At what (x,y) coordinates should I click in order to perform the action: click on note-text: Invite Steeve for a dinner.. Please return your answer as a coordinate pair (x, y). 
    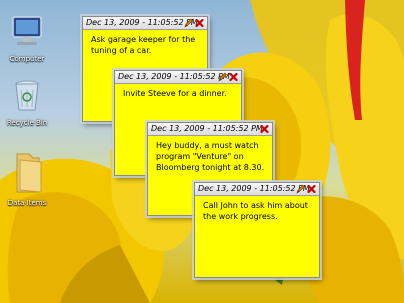
    Looking at the image, I should click on (178, 91).